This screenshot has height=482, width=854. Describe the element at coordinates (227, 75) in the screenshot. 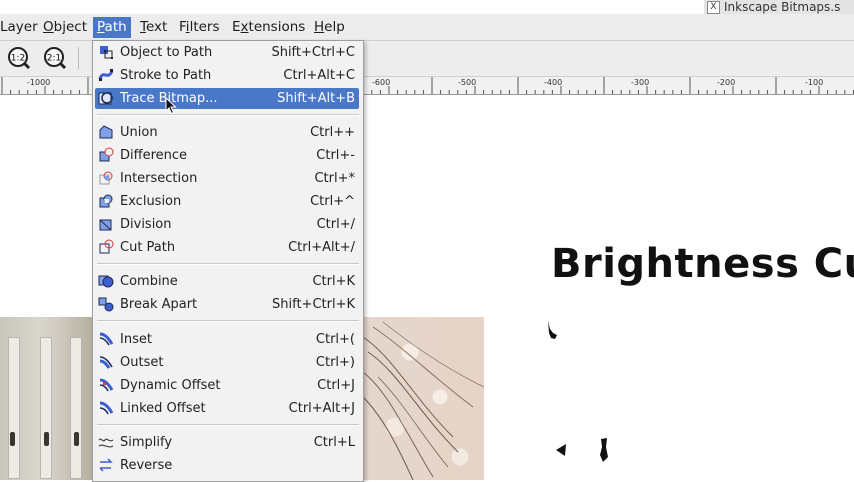

I see `menu-item-stroke-to-path: Stroke to Path Ctrl+Alt+C` at that location.